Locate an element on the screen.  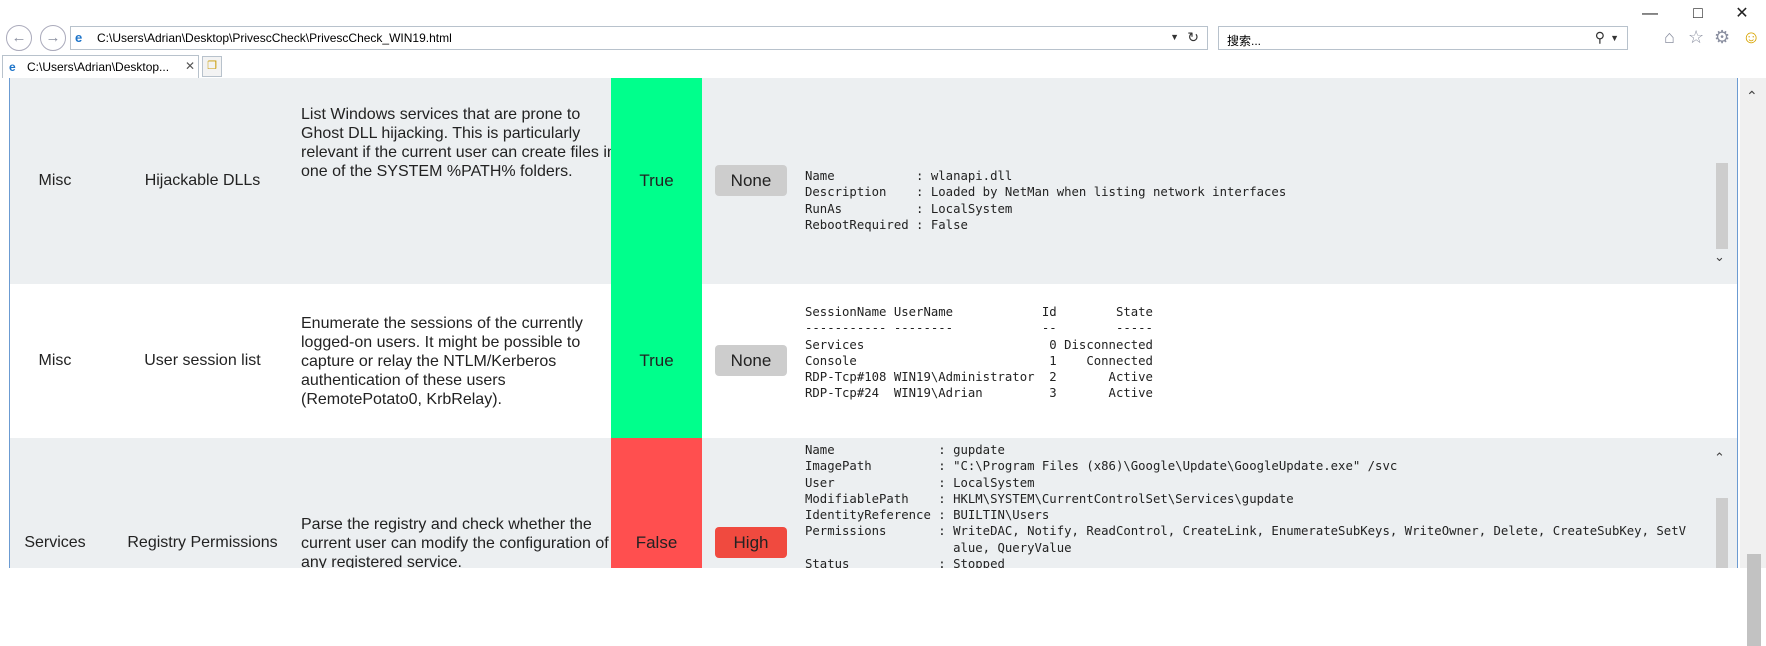
search-dropdown-icon: ▼ is located at coordinates (1614, 38).